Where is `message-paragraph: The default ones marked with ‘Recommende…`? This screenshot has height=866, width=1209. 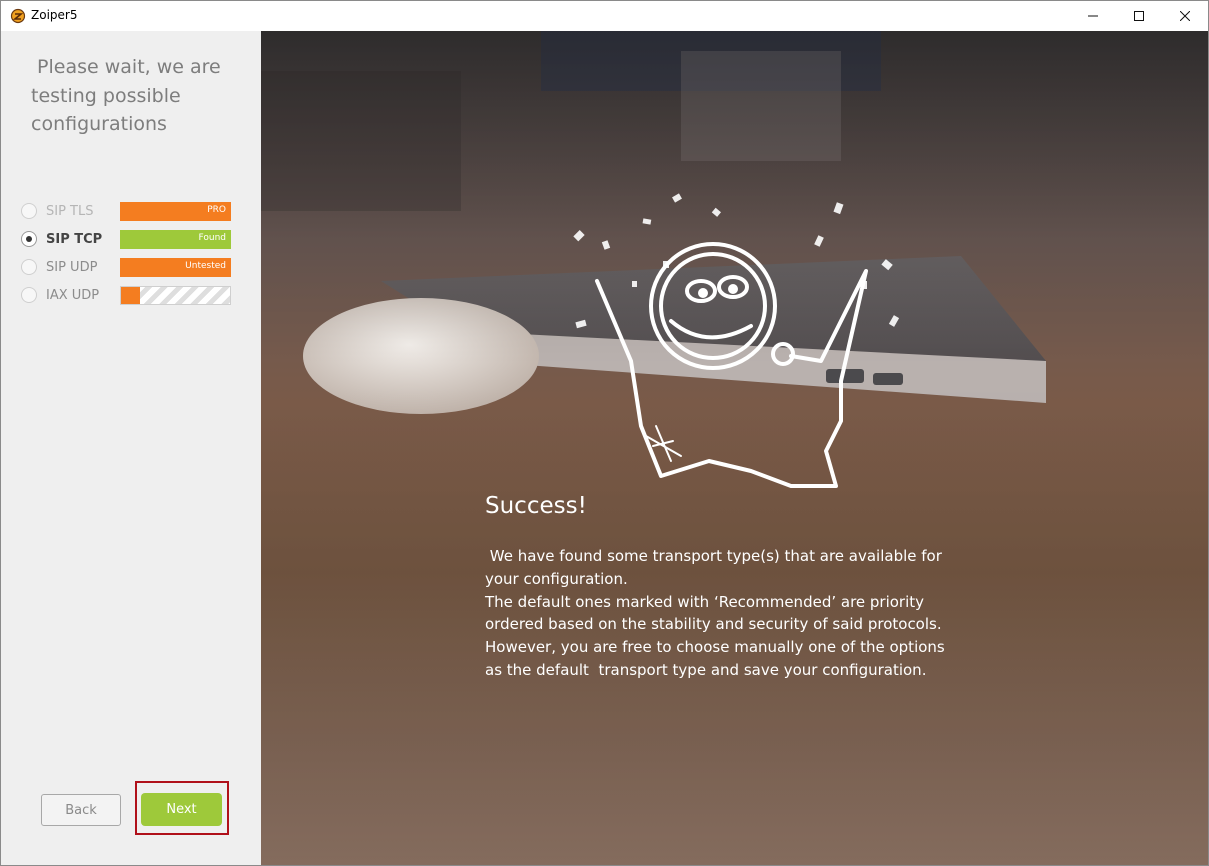
message-paragraph: The default ones marked with ‘Recommende… is located at coordinates (713, 613).